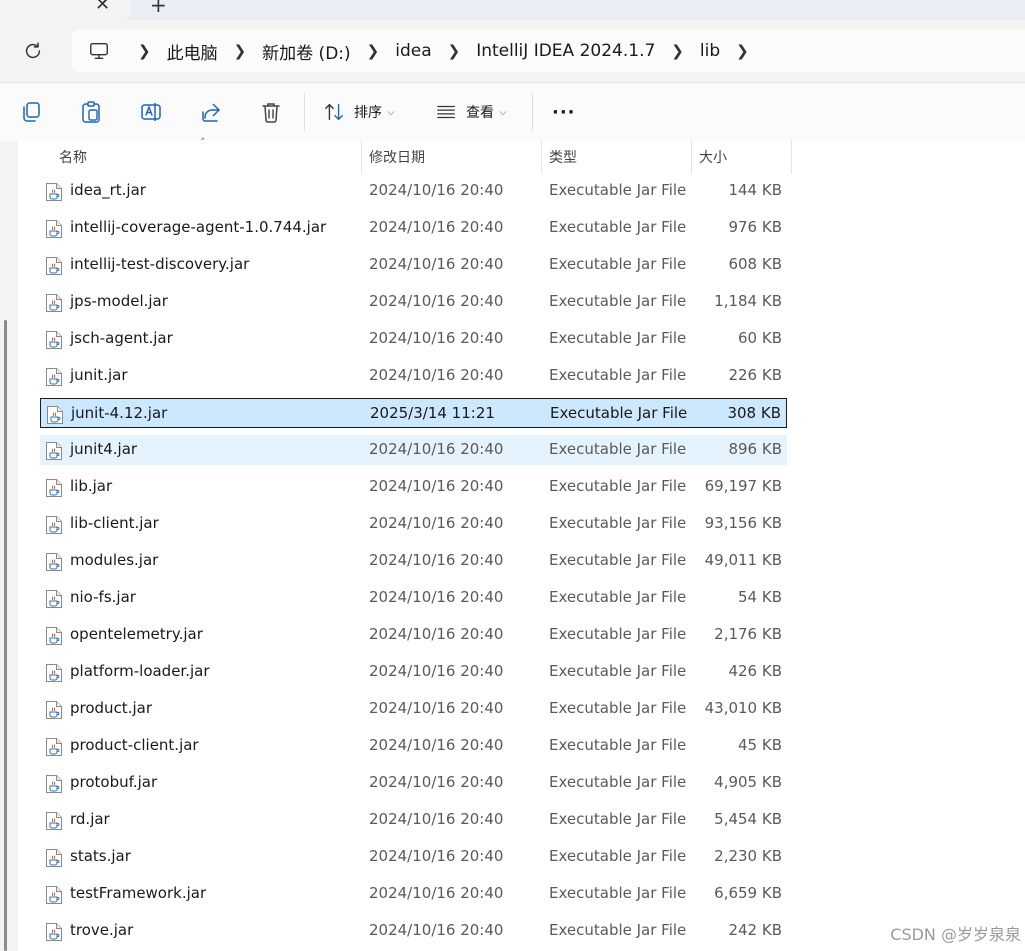 This screenshot has height=951, width=1025. What do you see at coordinates (564, 112) in the screenshot?
I see `more-options-button: ···` at bounding box center [564, 112].